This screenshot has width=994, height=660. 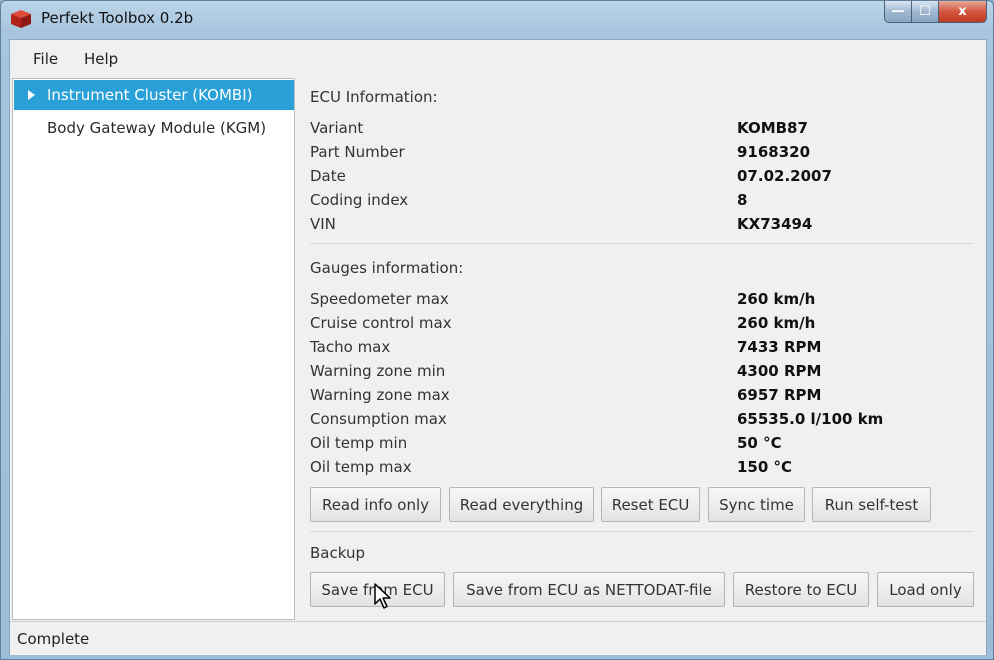 I want to click on window-title: Perfekt Toolbox 0.2b, so click(x=117, y=18).